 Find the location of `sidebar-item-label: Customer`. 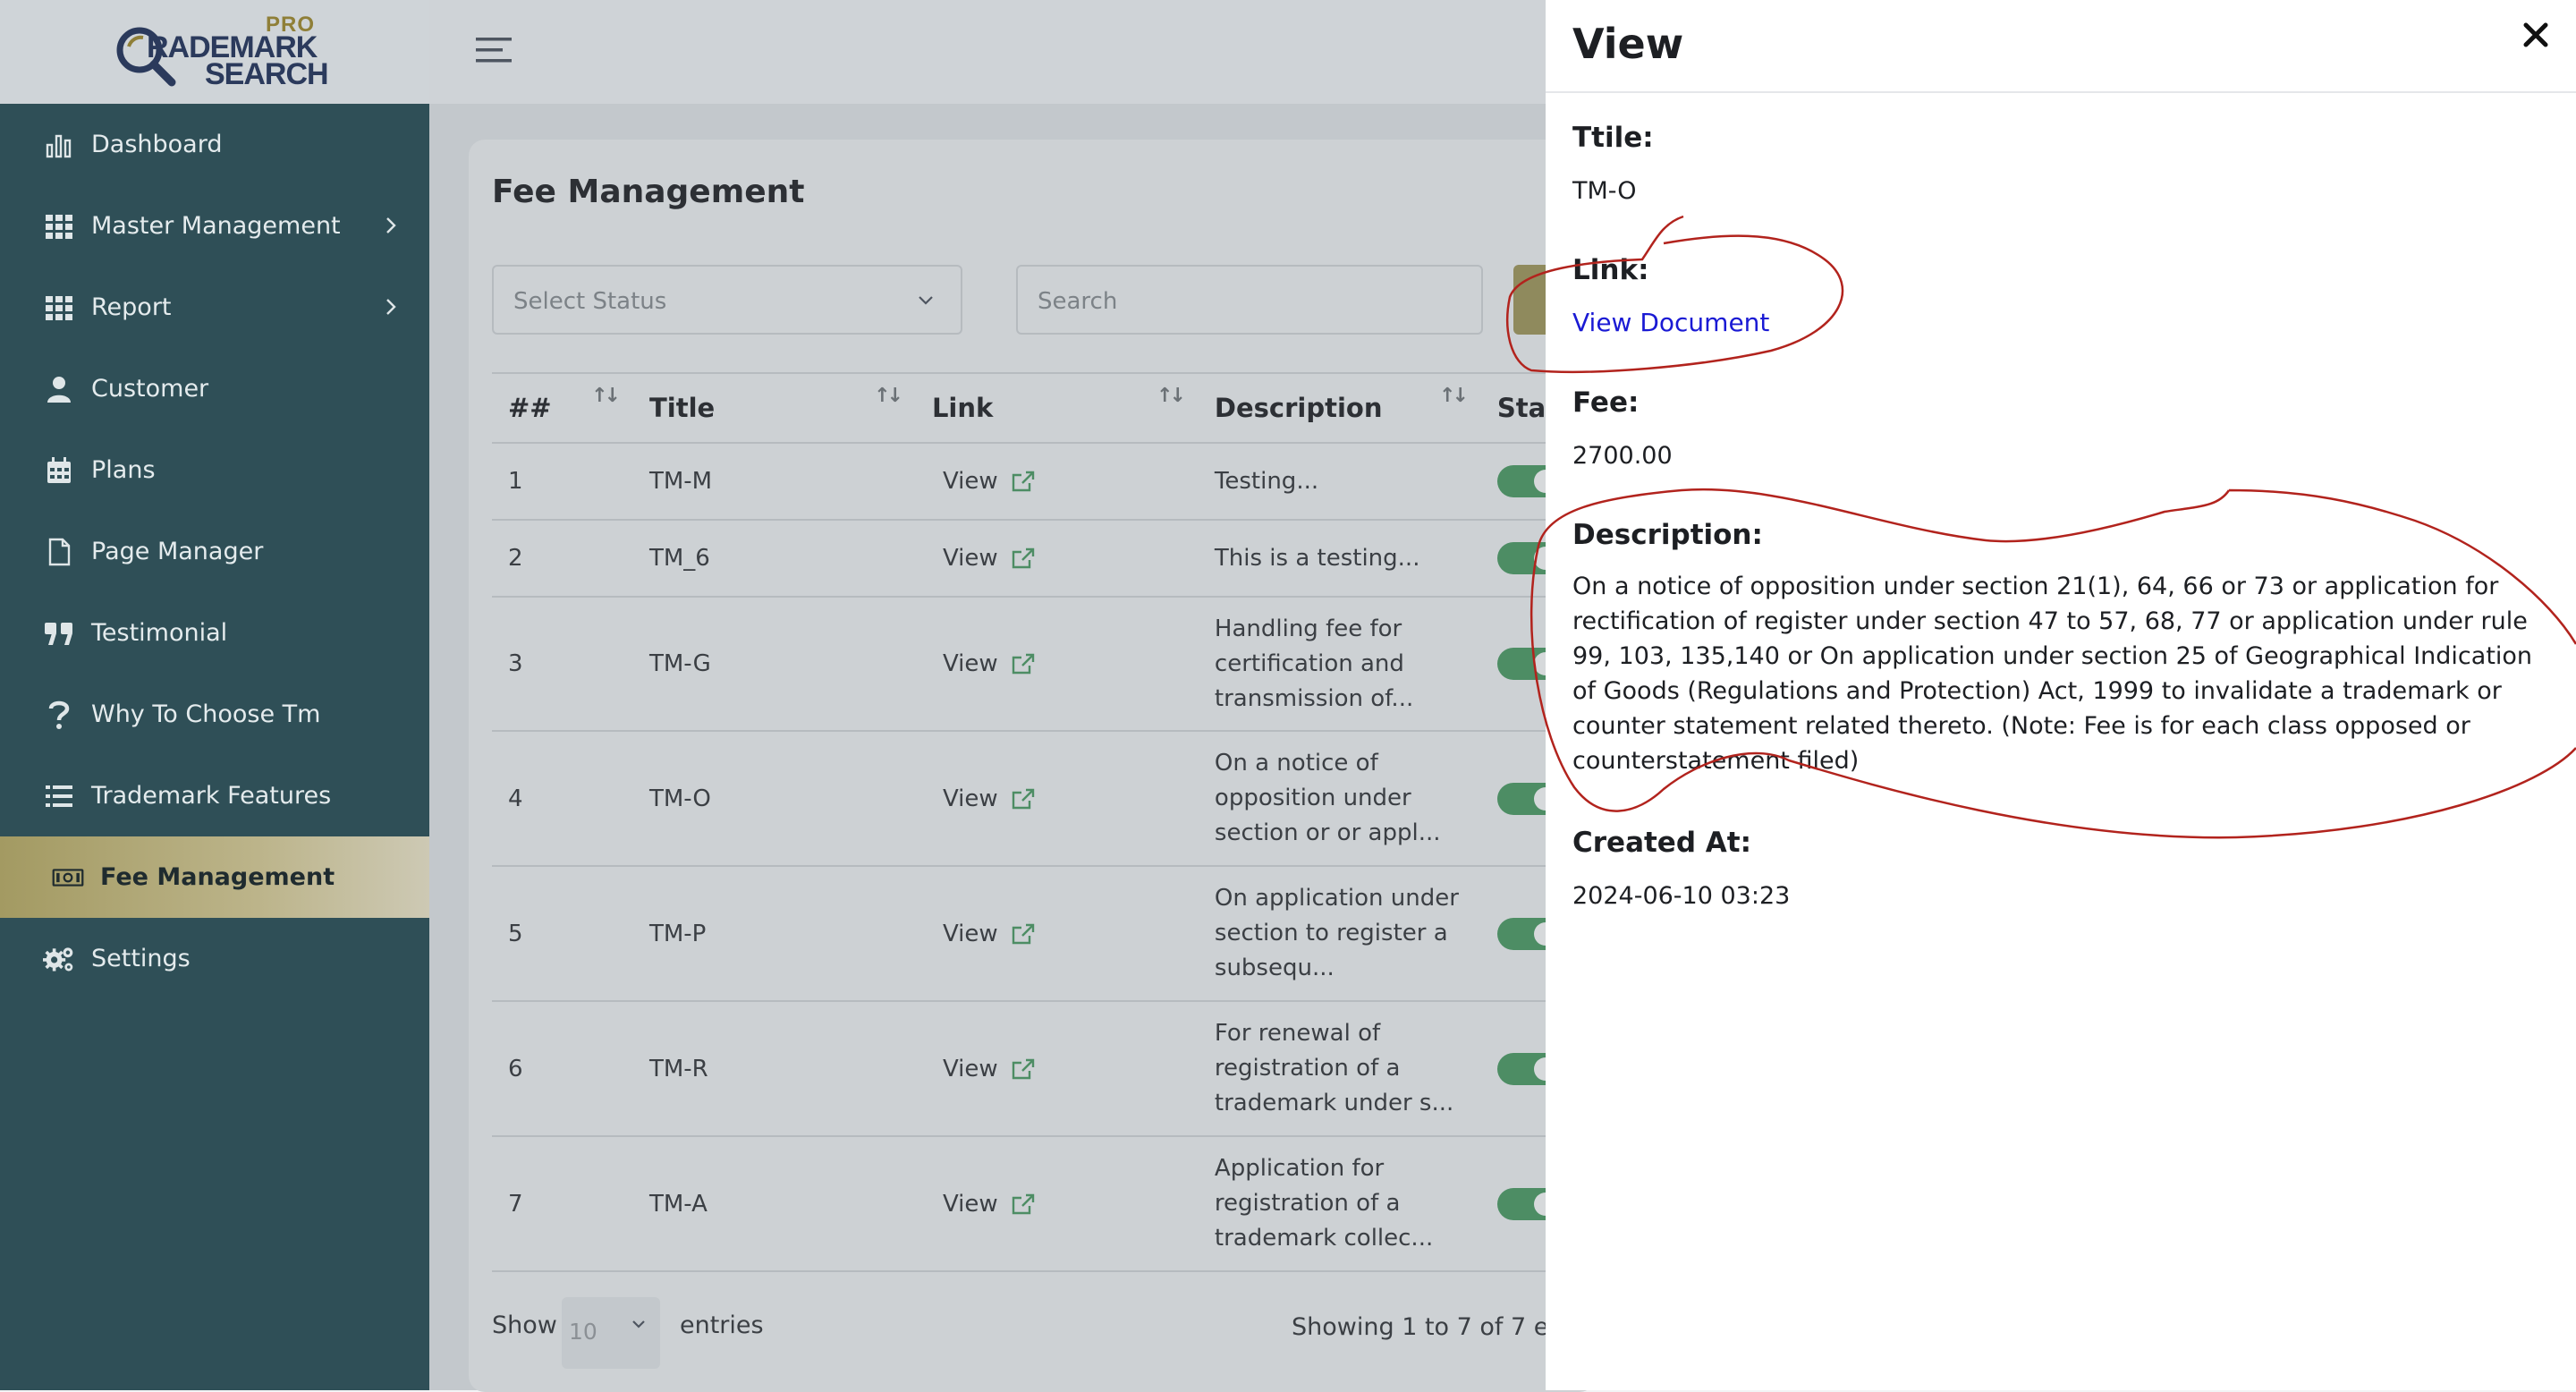

sidebar-item-label: Customer is located at coordinates (150, 389).